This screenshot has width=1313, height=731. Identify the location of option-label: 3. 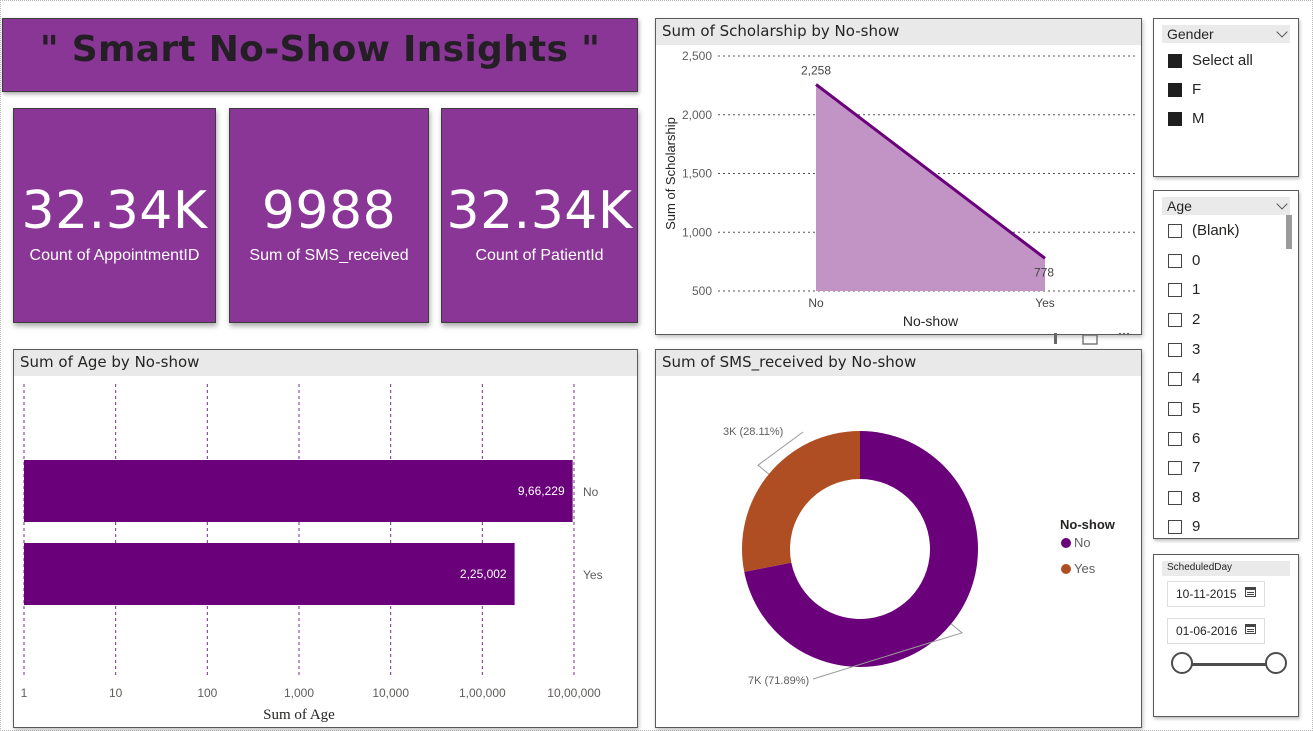
(1196, 349).